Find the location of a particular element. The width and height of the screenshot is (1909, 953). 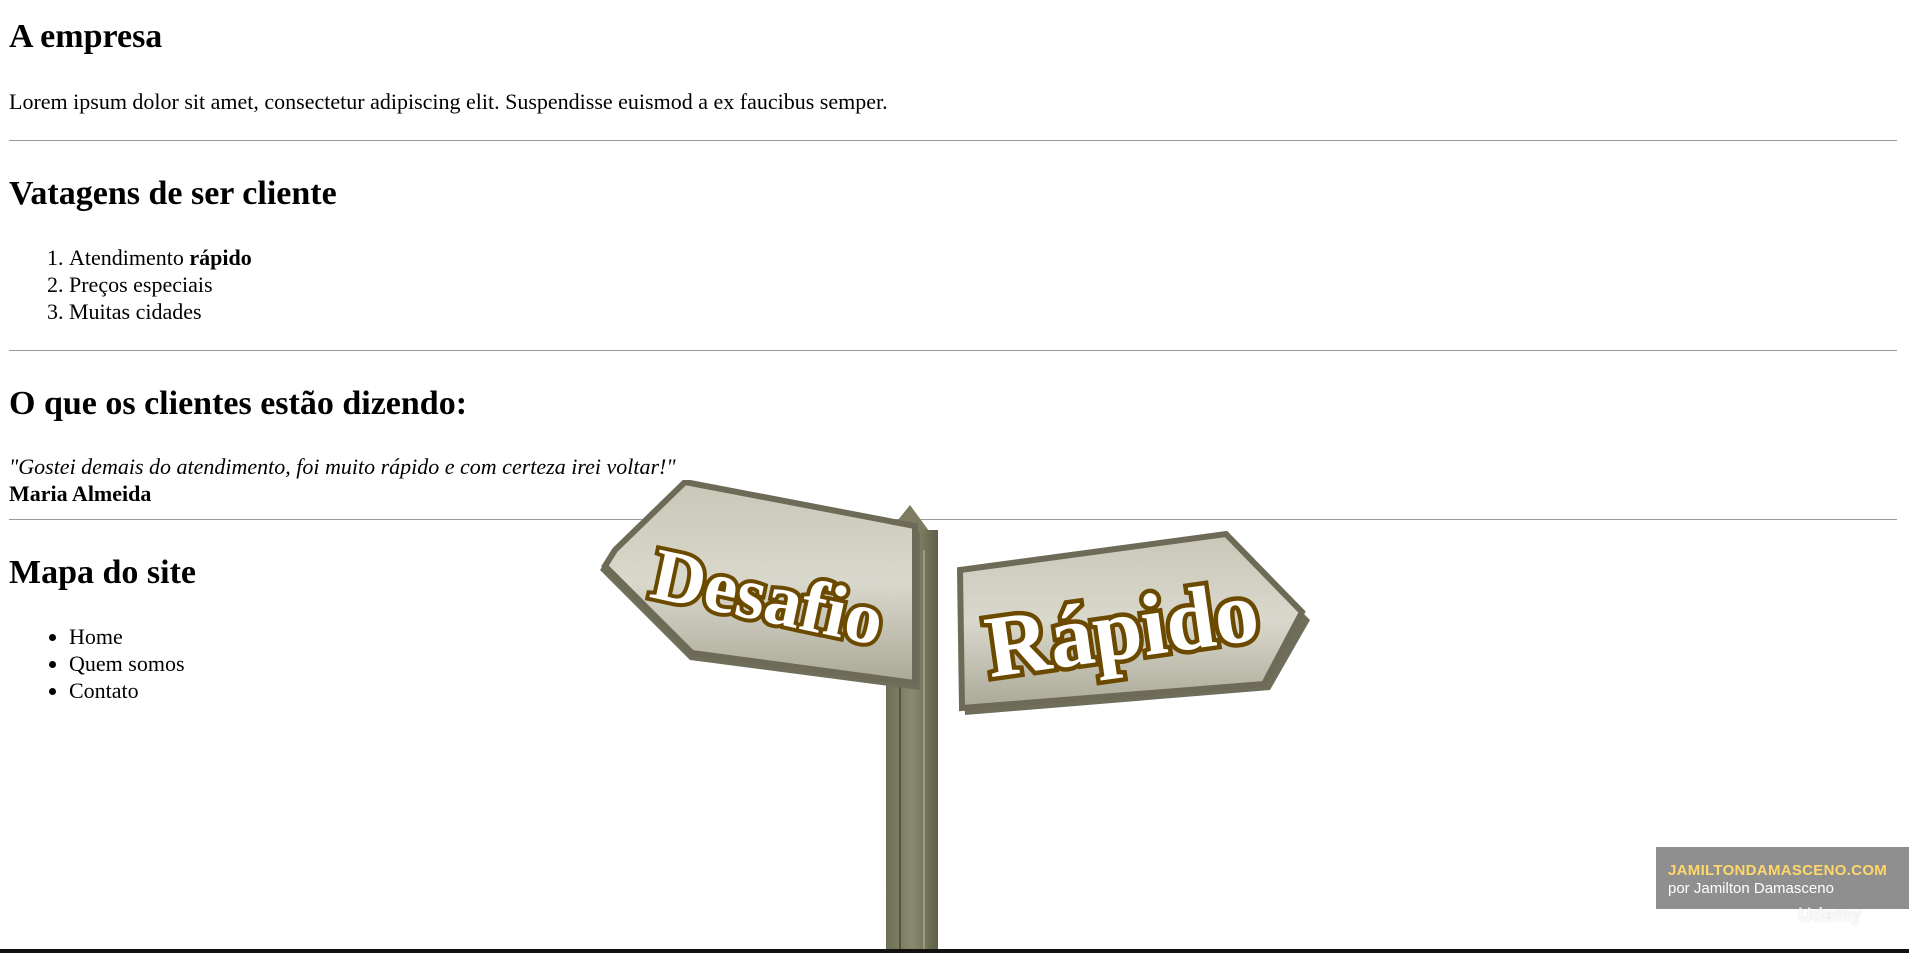

list-item: Muitas cidades is located at coordinates (160, 311).